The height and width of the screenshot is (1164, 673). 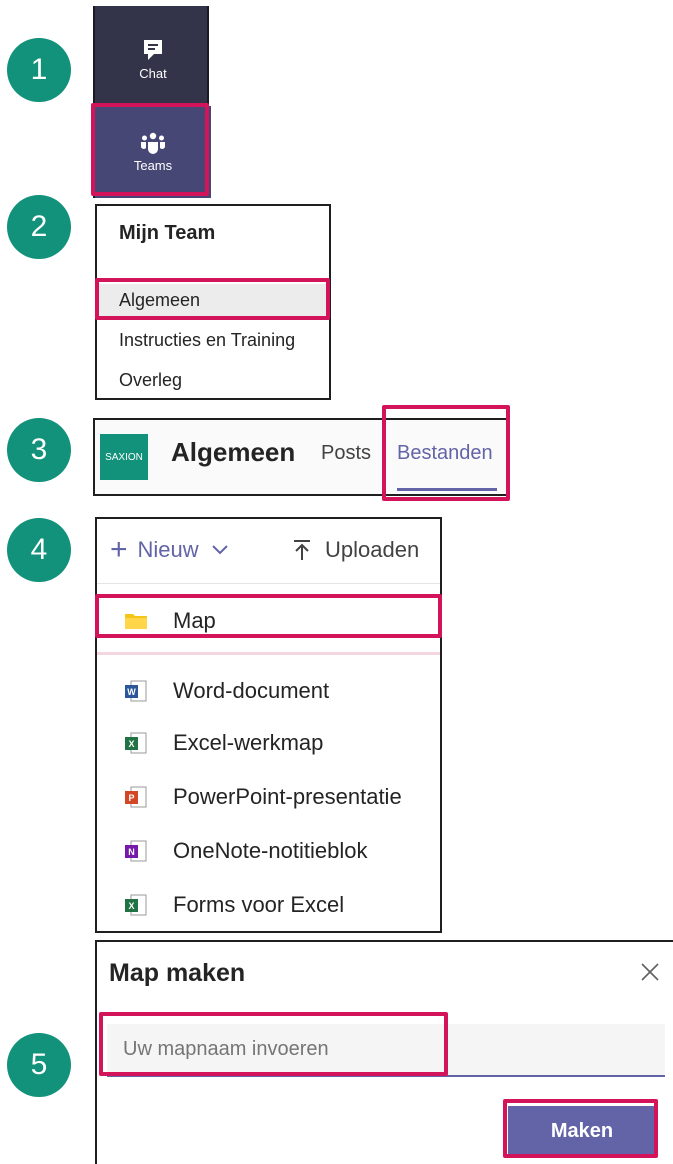 I want to click on upload-icon, so click(x=302, y=550).